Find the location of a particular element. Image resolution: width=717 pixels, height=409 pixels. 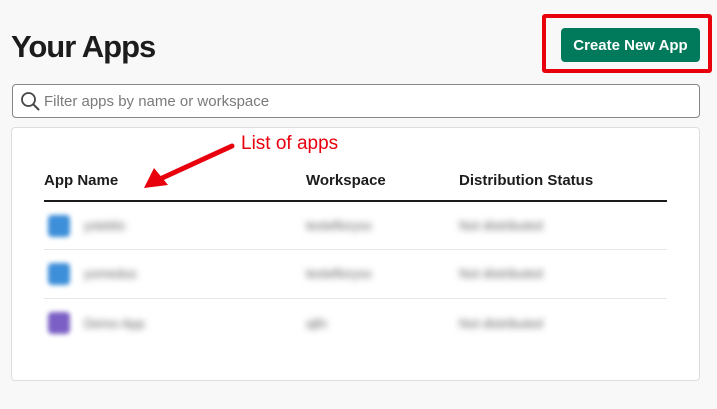

page-title: Your Apps is located at coordinates (83, 46).